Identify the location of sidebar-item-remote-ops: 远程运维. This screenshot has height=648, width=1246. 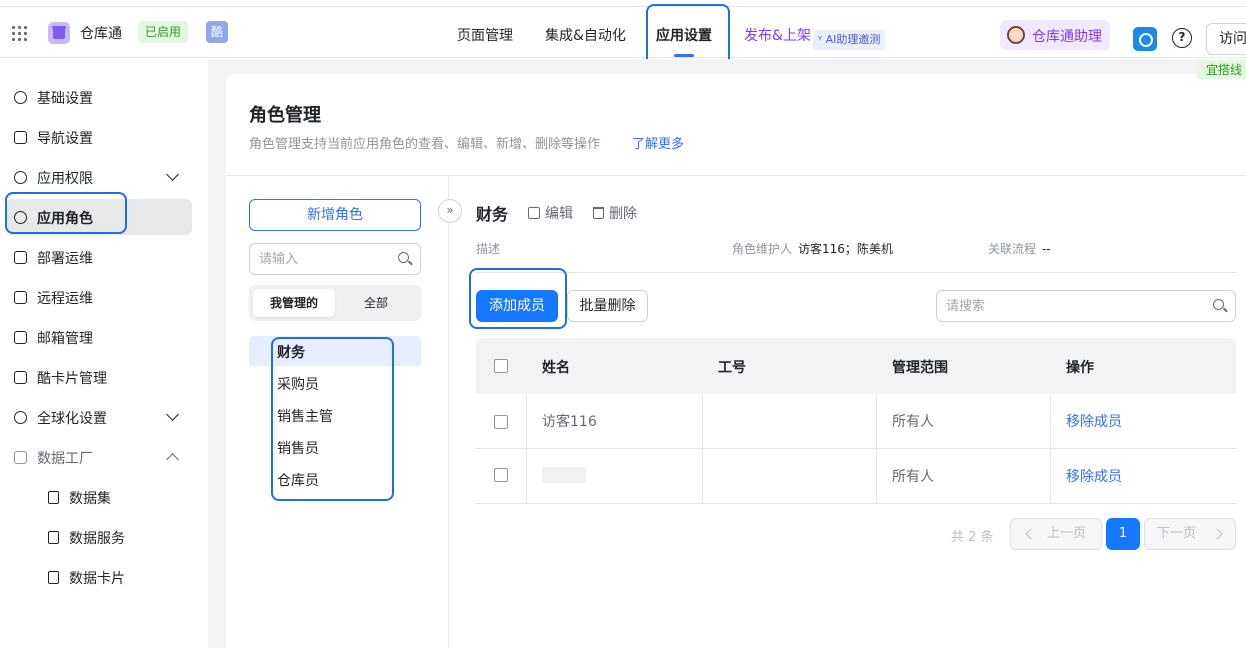
(99, 297).